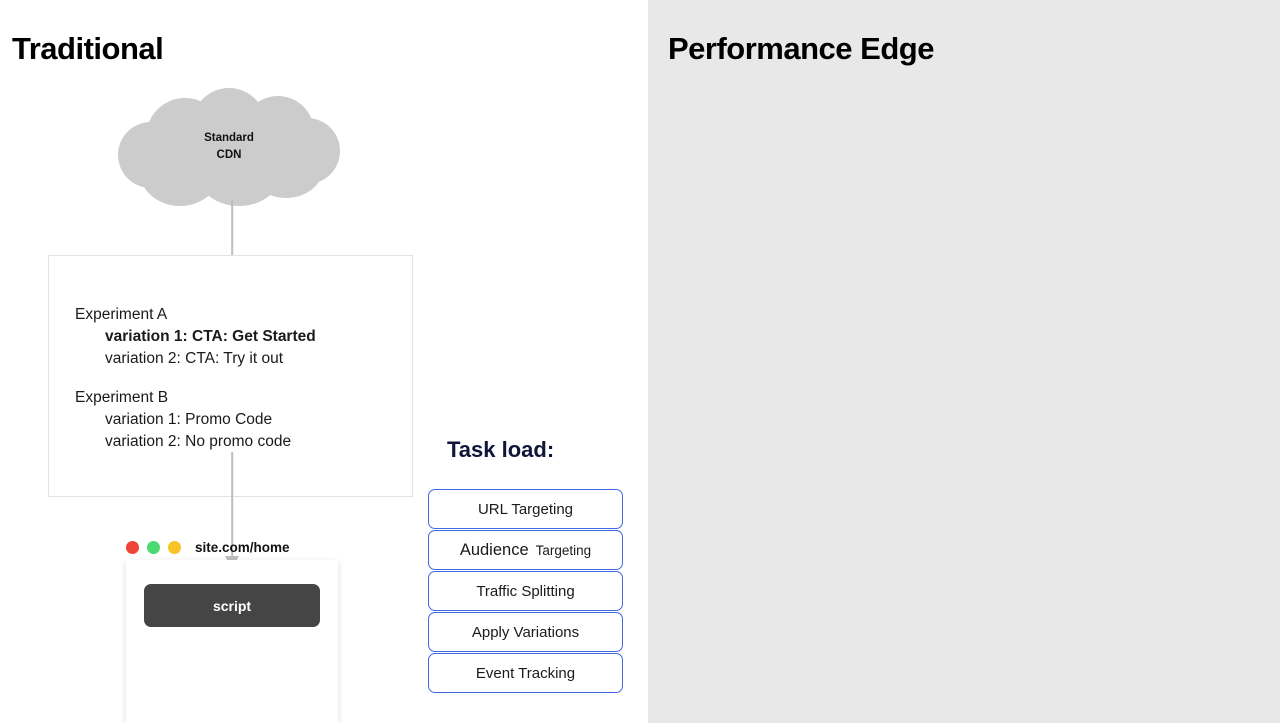  What do you see at coordinates (132, 547) in the screenshot?
I see `close-dot-icon` at bounding box center [132, 547].